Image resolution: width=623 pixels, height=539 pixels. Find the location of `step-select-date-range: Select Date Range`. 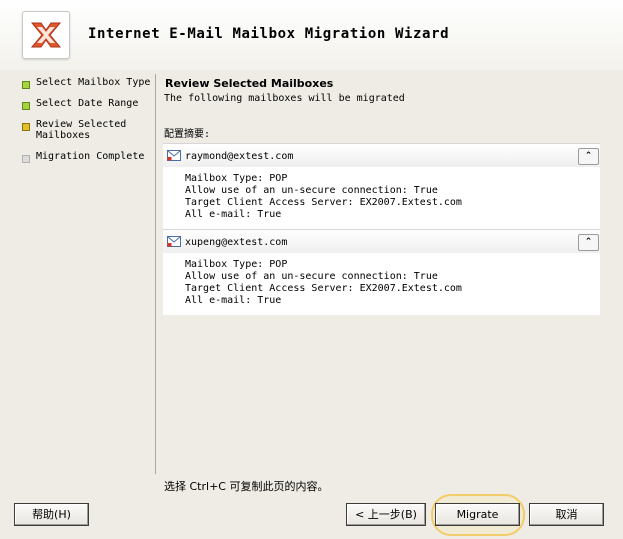

step-select-date-range: Select Date Range is located at coordinates (87, 103).